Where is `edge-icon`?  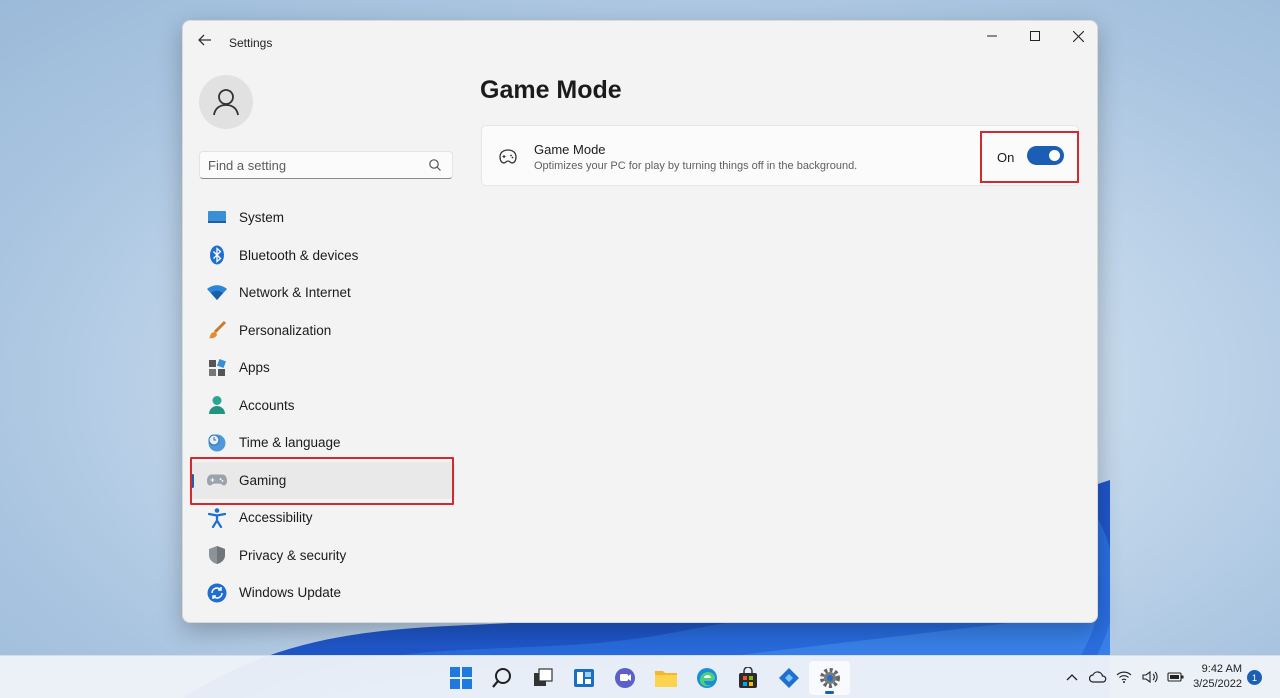
edge-icon is located at coordinates (706, 678).